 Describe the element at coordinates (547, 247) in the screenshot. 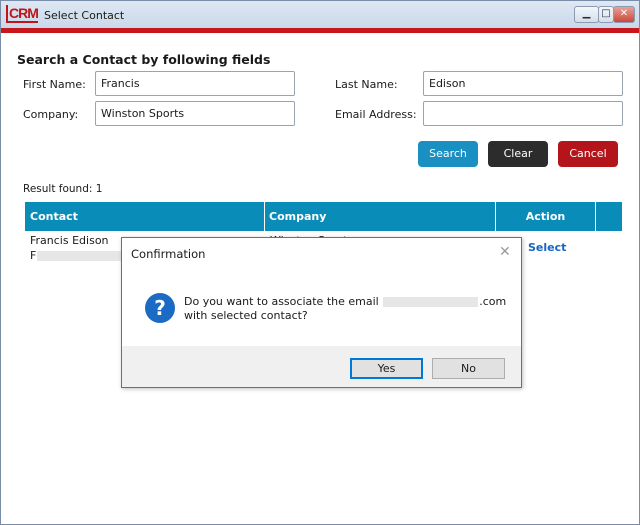

I see `select-contact-link: Select` at that location.